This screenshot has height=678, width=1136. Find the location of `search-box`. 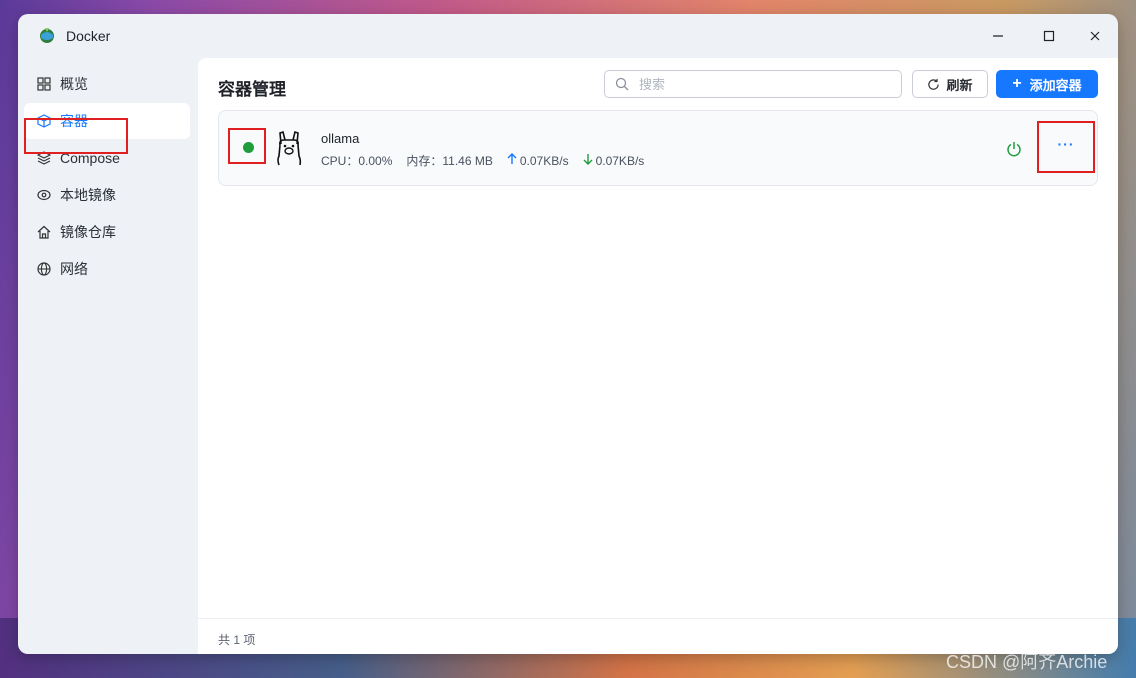

search-box is located at coordinates (753, 84).